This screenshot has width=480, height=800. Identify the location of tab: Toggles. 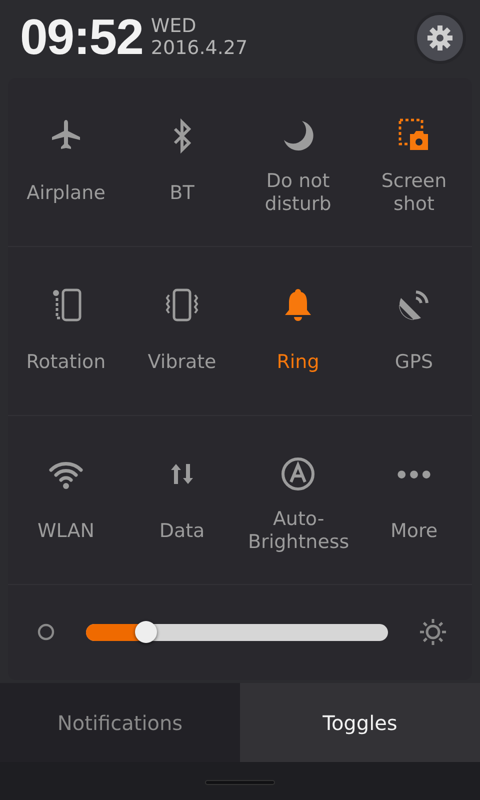
(360, 722).